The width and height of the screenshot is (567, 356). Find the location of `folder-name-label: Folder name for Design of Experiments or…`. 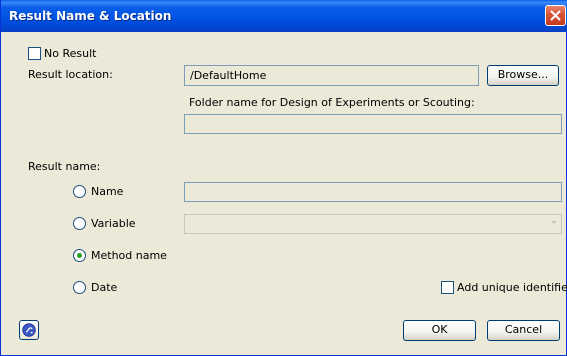

folder-name-label: Folder name for Design of Experiments or… is located at coordinates (332, 102).